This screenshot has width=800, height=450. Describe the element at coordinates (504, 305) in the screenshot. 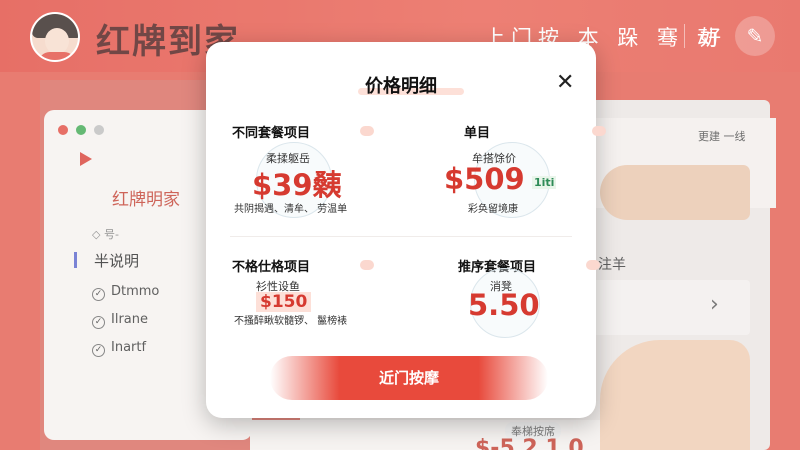

I see `cell-price: 5.50` at that location.